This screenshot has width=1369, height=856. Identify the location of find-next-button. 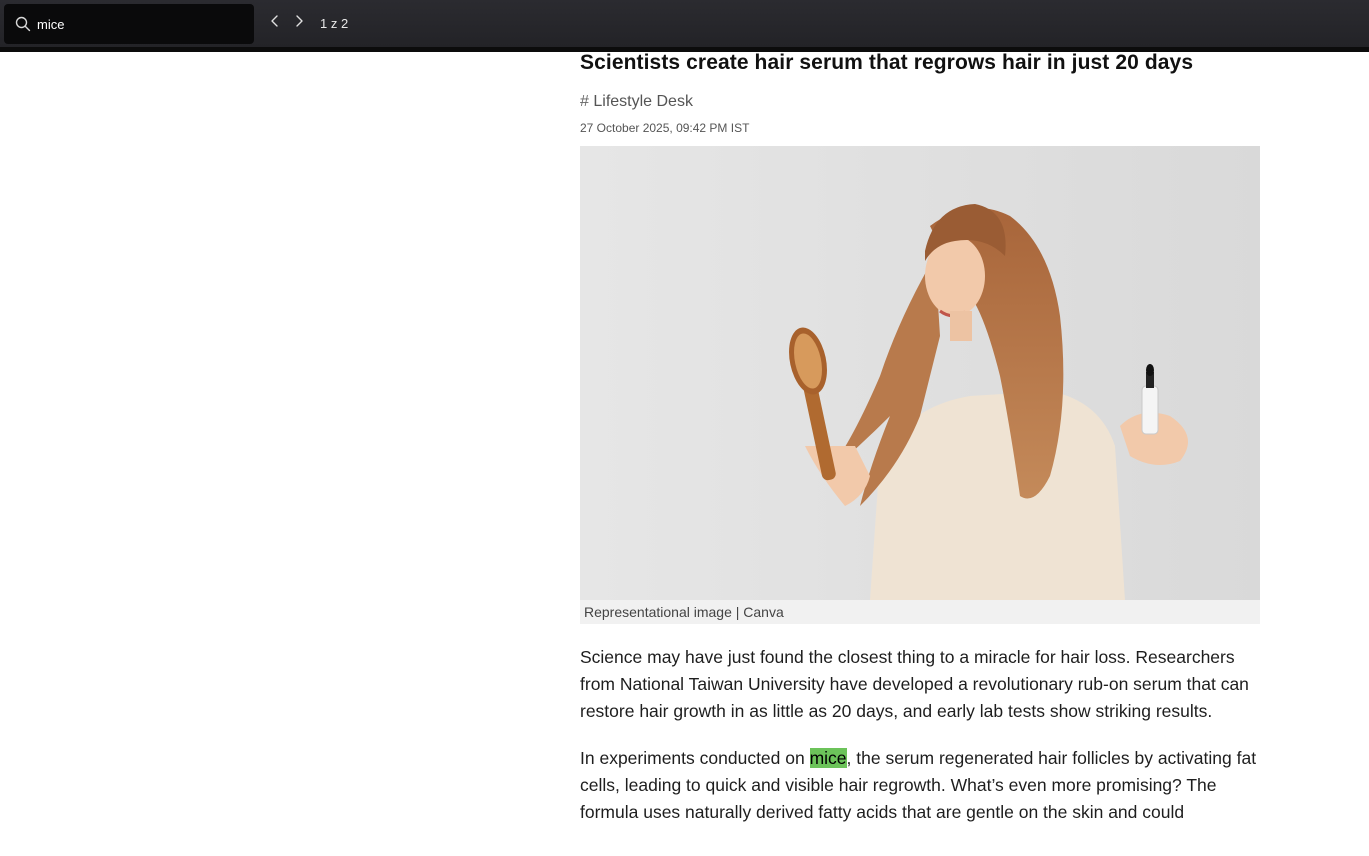
(299, 23).